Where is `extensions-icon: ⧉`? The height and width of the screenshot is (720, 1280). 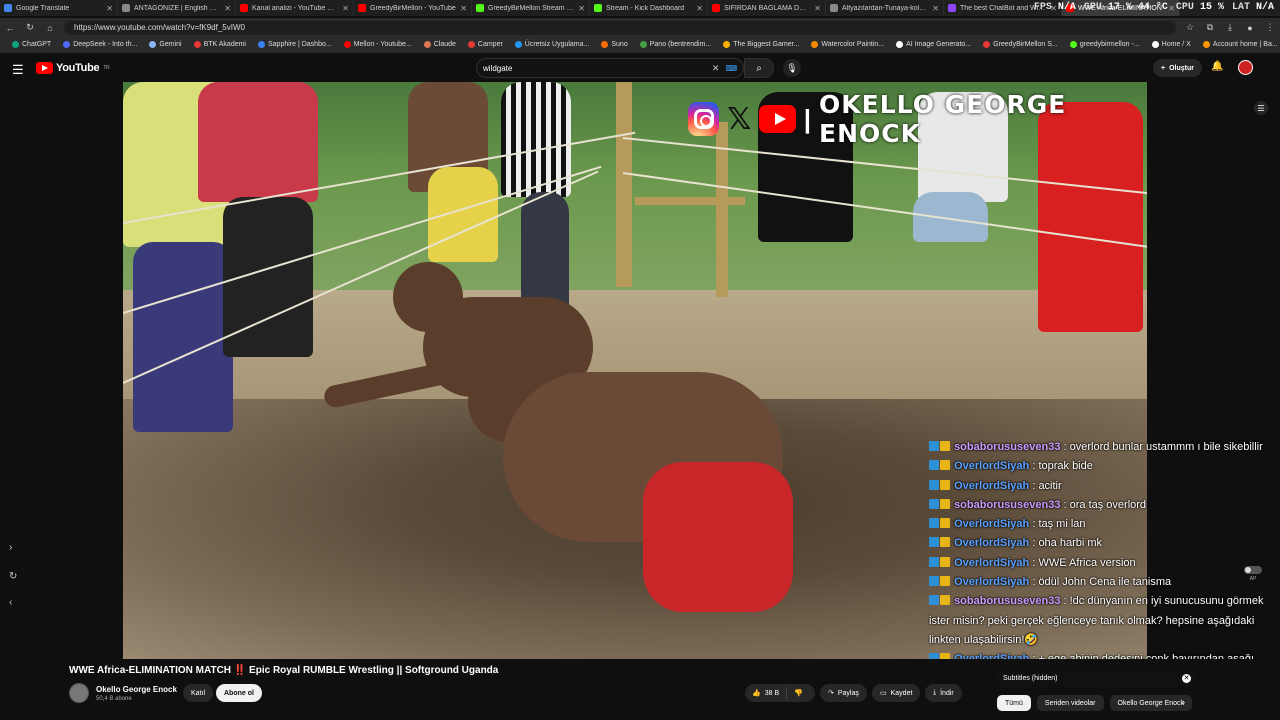
extensions-icon: ⧉ is located at coordinates (1210, 27).